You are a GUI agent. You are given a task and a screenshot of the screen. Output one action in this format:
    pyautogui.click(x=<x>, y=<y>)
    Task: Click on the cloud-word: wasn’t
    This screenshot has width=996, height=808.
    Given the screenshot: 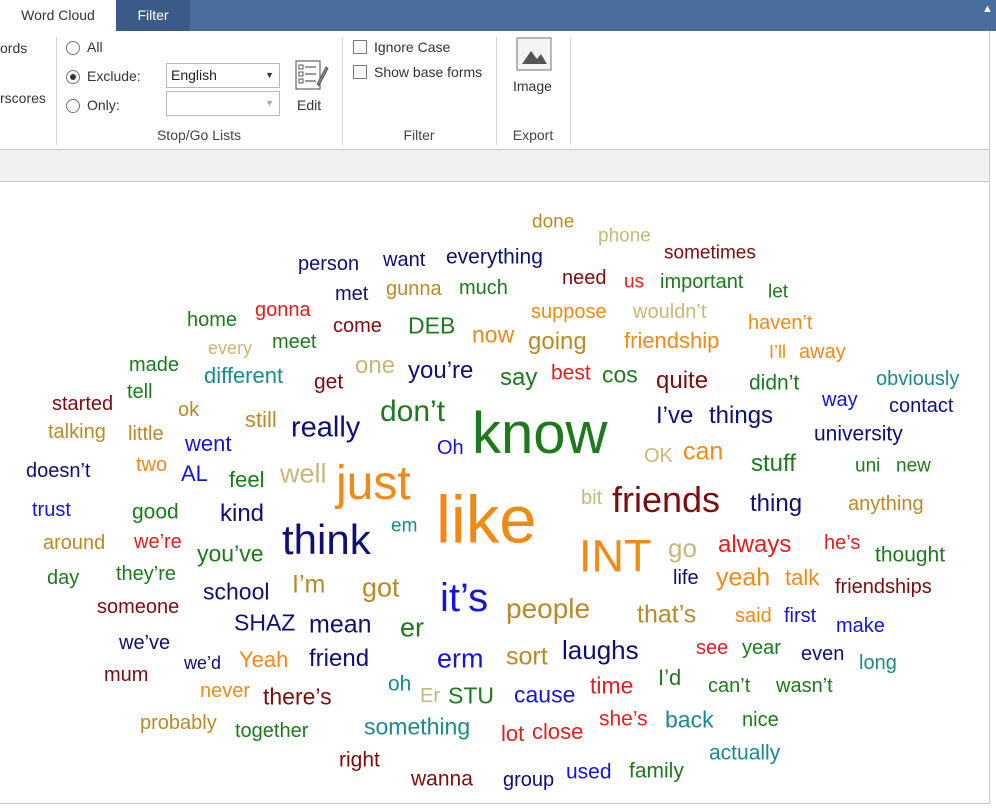 What is the action you would take?
    pyautogui.click(x=804, y=686)
    